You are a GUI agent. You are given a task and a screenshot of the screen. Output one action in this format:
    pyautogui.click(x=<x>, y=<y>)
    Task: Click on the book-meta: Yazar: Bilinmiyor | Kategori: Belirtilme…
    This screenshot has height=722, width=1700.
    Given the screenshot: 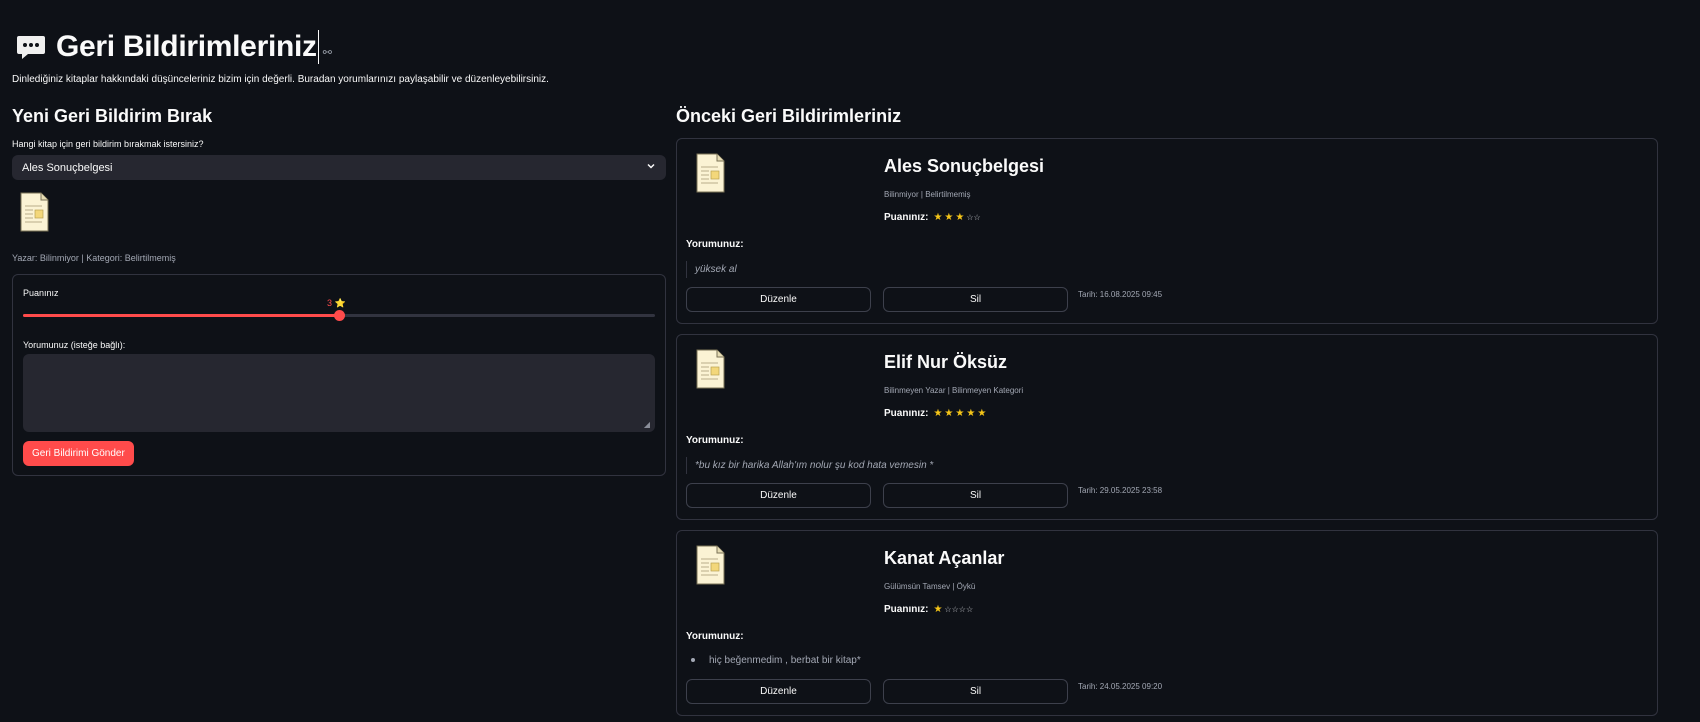 What is the action you would take?
    pyautogui.click(x=94, y=258)
    